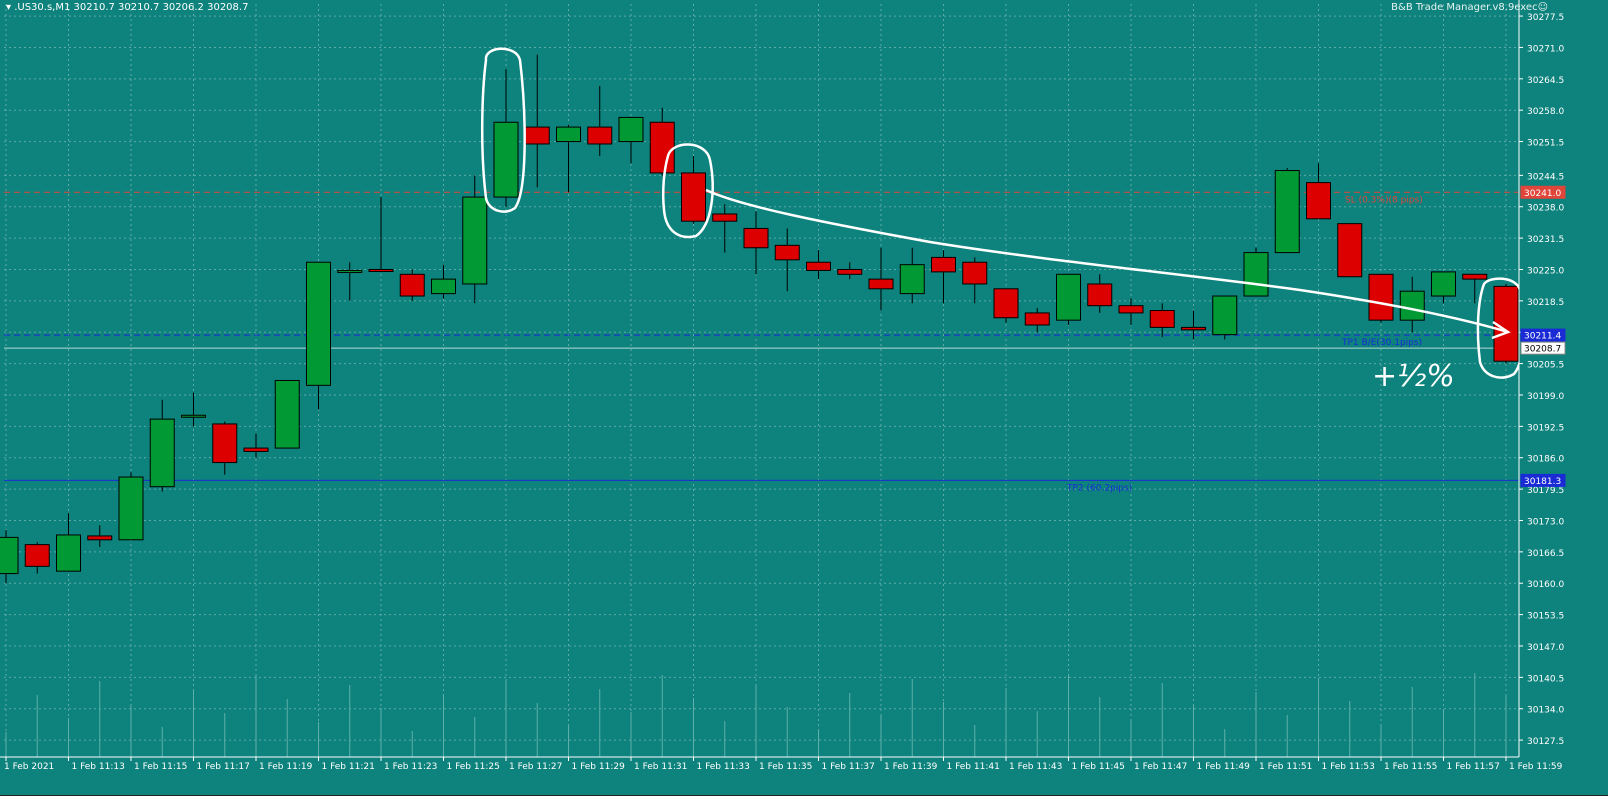  Describe the element at coordinates (1098, 767) in the screenshot. I see `x-tick-label: 1 Feb 11:45` at that location.